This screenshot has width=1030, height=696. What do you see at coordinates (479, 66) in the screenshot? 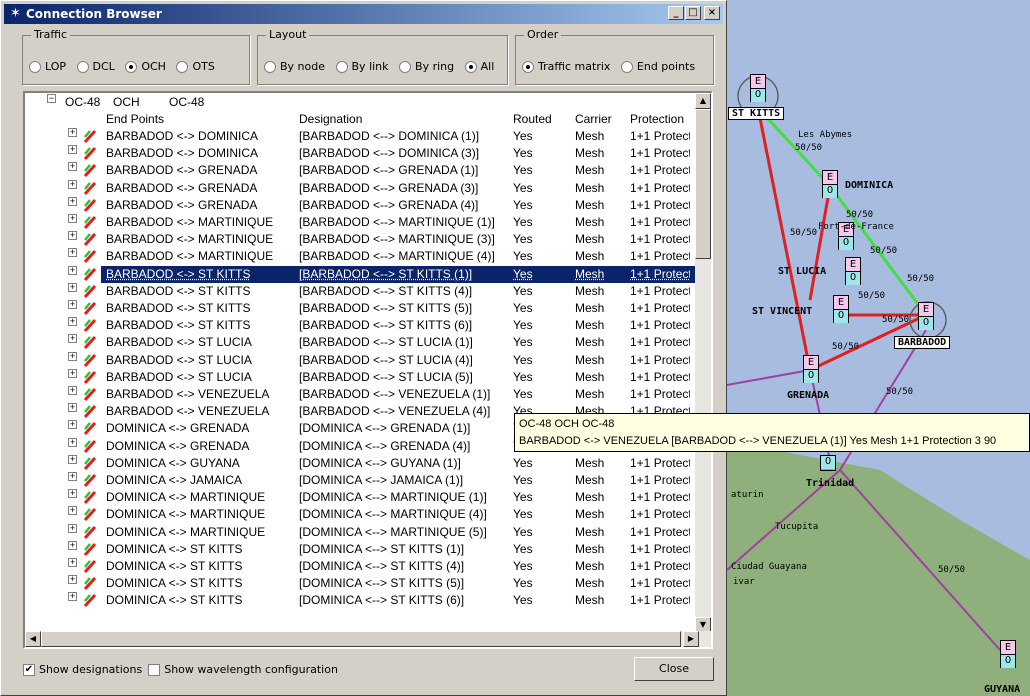
I see `radio-all: All` at bounding box center [479, 66].